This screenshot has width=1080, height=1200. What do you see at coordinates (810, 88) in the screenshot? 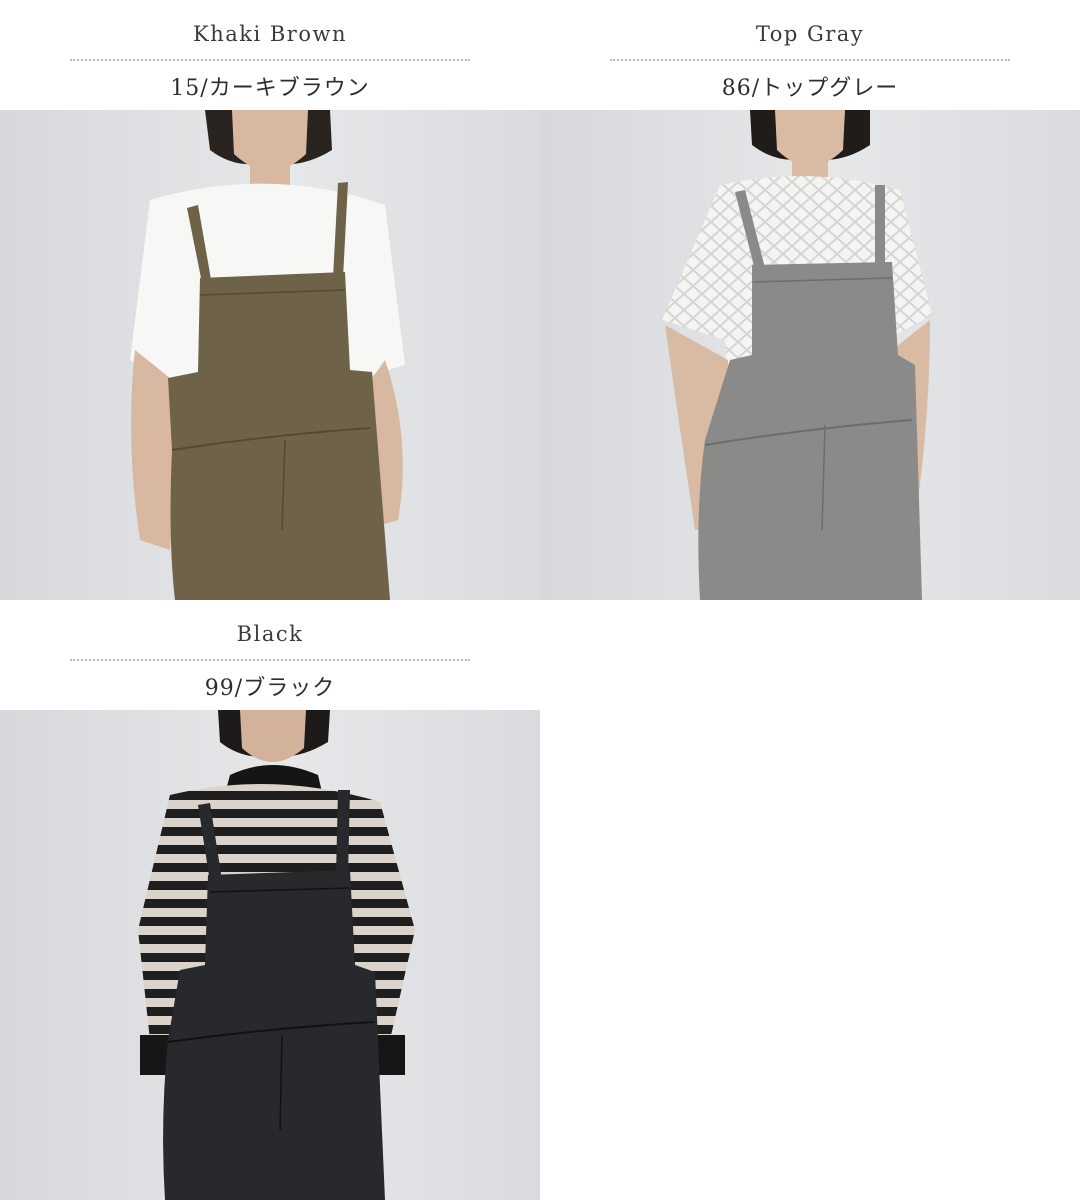
I see `color-name-japanese: 86/トップグレー` at bounding box center [810, 88].